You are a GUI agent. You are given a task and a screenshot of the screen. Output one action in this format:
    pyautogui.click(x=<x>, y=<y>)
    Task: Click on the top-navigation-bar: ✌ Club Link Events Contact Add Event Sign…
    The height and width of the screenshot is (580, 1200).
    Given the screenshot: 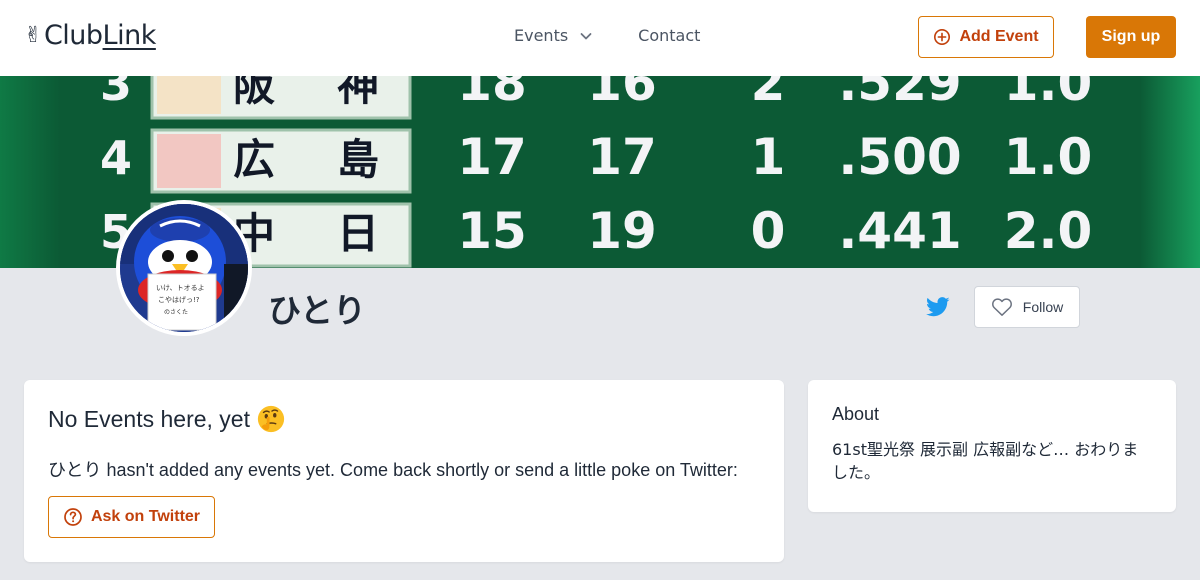 What is the action you would take?
    pyautogui.click(x=600, y=38)
    